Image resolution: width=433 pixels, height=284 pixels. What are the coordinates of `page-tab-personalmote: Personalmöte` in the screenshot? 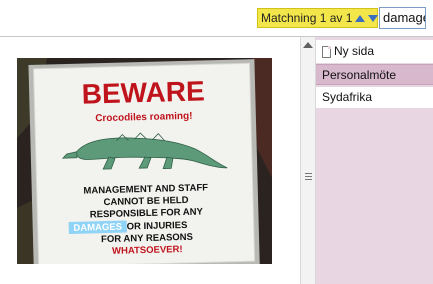 It's located at (374, 74).